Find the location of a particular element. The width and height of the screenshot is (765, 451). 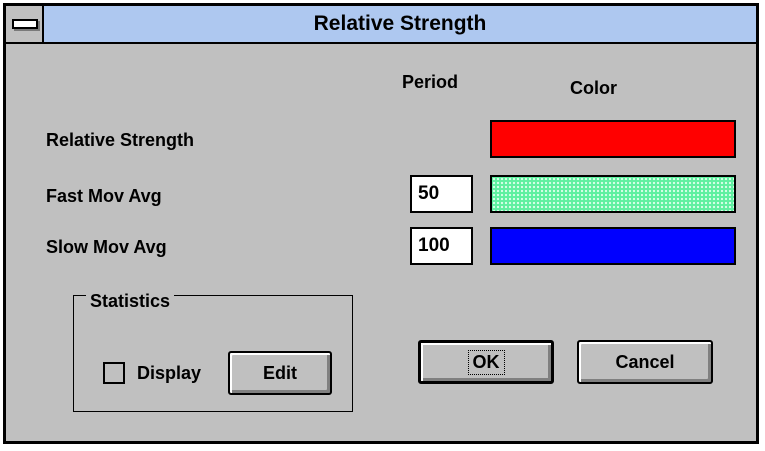

relative-strength-label: Relative Strength is located at coordinates (120, 140).